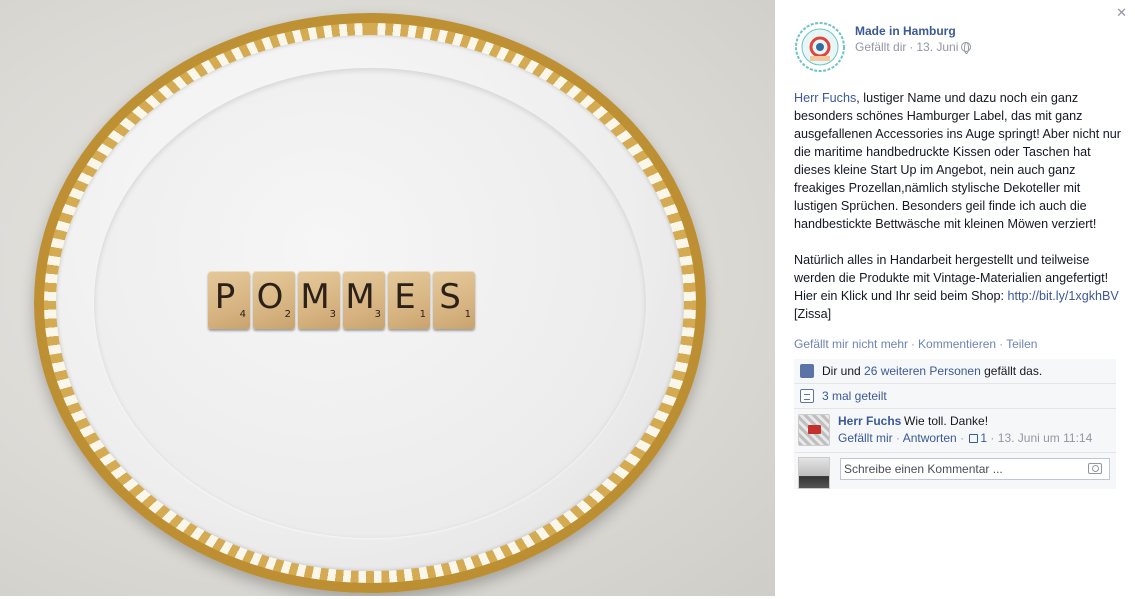  I want to click on scrabble-tile: O 2, so click(274, 300).